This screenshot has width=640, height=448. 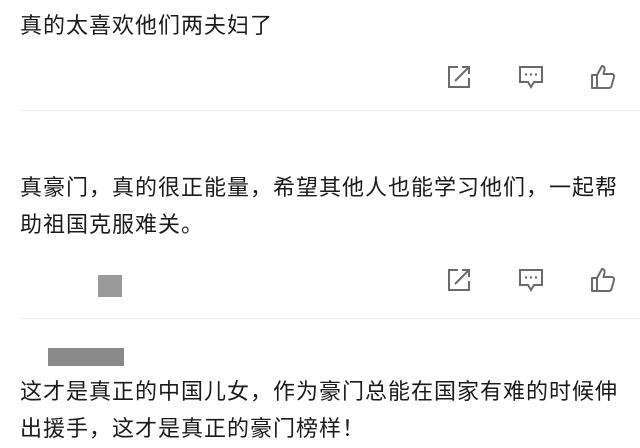 What do you see at coordinates (147, 26) in the screenshot?
I see `comment-text: 真的太喜欢他们两夫妇了` at bounding box center [147, 26].